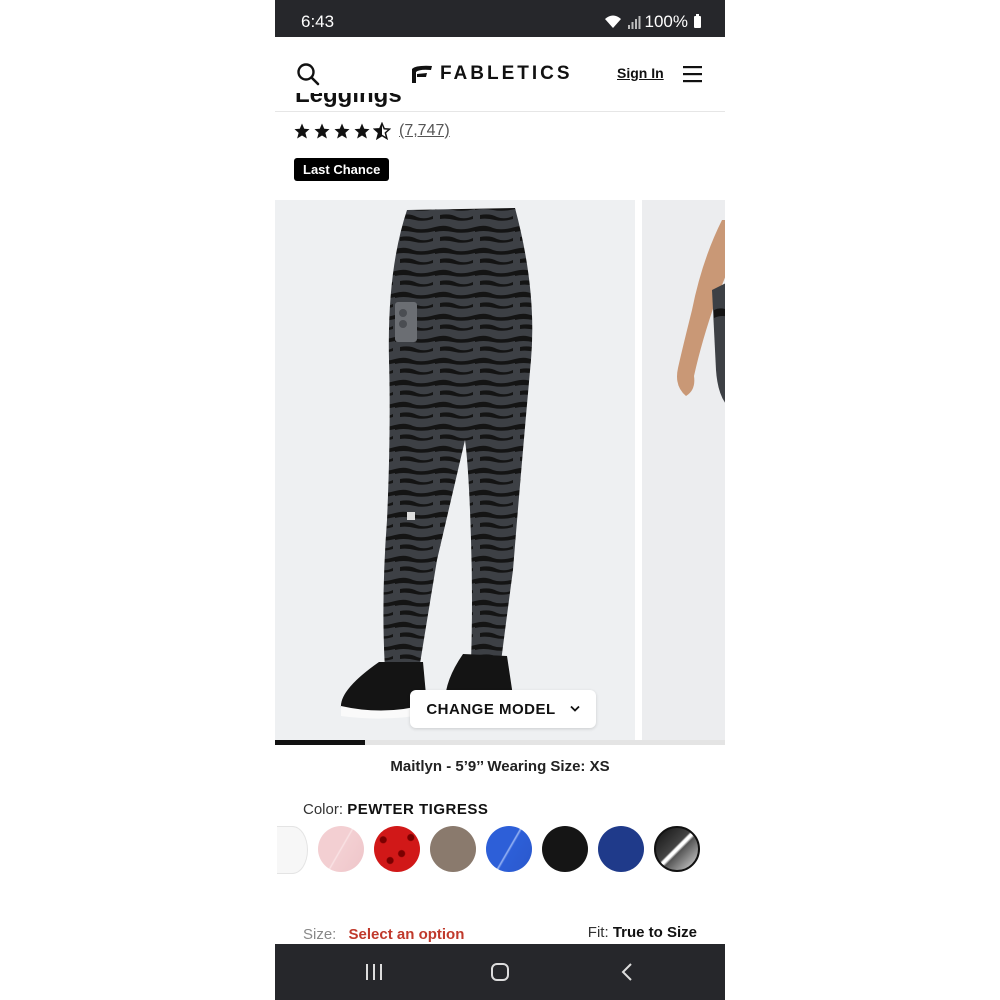  Describe the element at coordinates (382, 131) in the screenshot. I see `half-star-icon` at that location.